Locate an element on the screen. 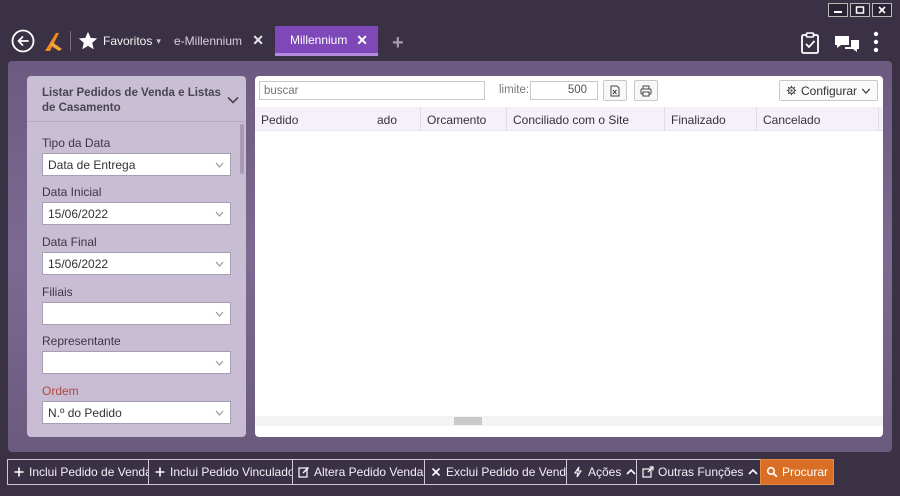 This screenshot has width=900, height=496. procurar-button: Procurar is located at coordinates (797, 472).